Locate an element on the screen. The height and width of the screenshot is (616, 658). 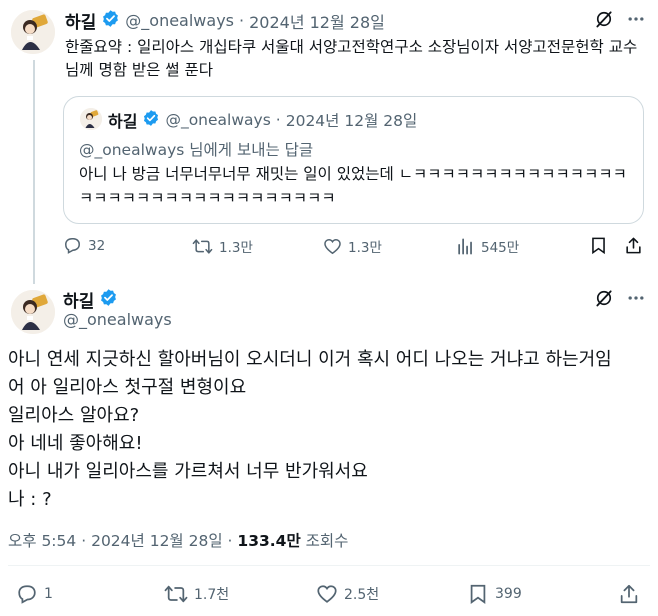
main-tweet-header: 하길 is located at coordinates (90, 299).